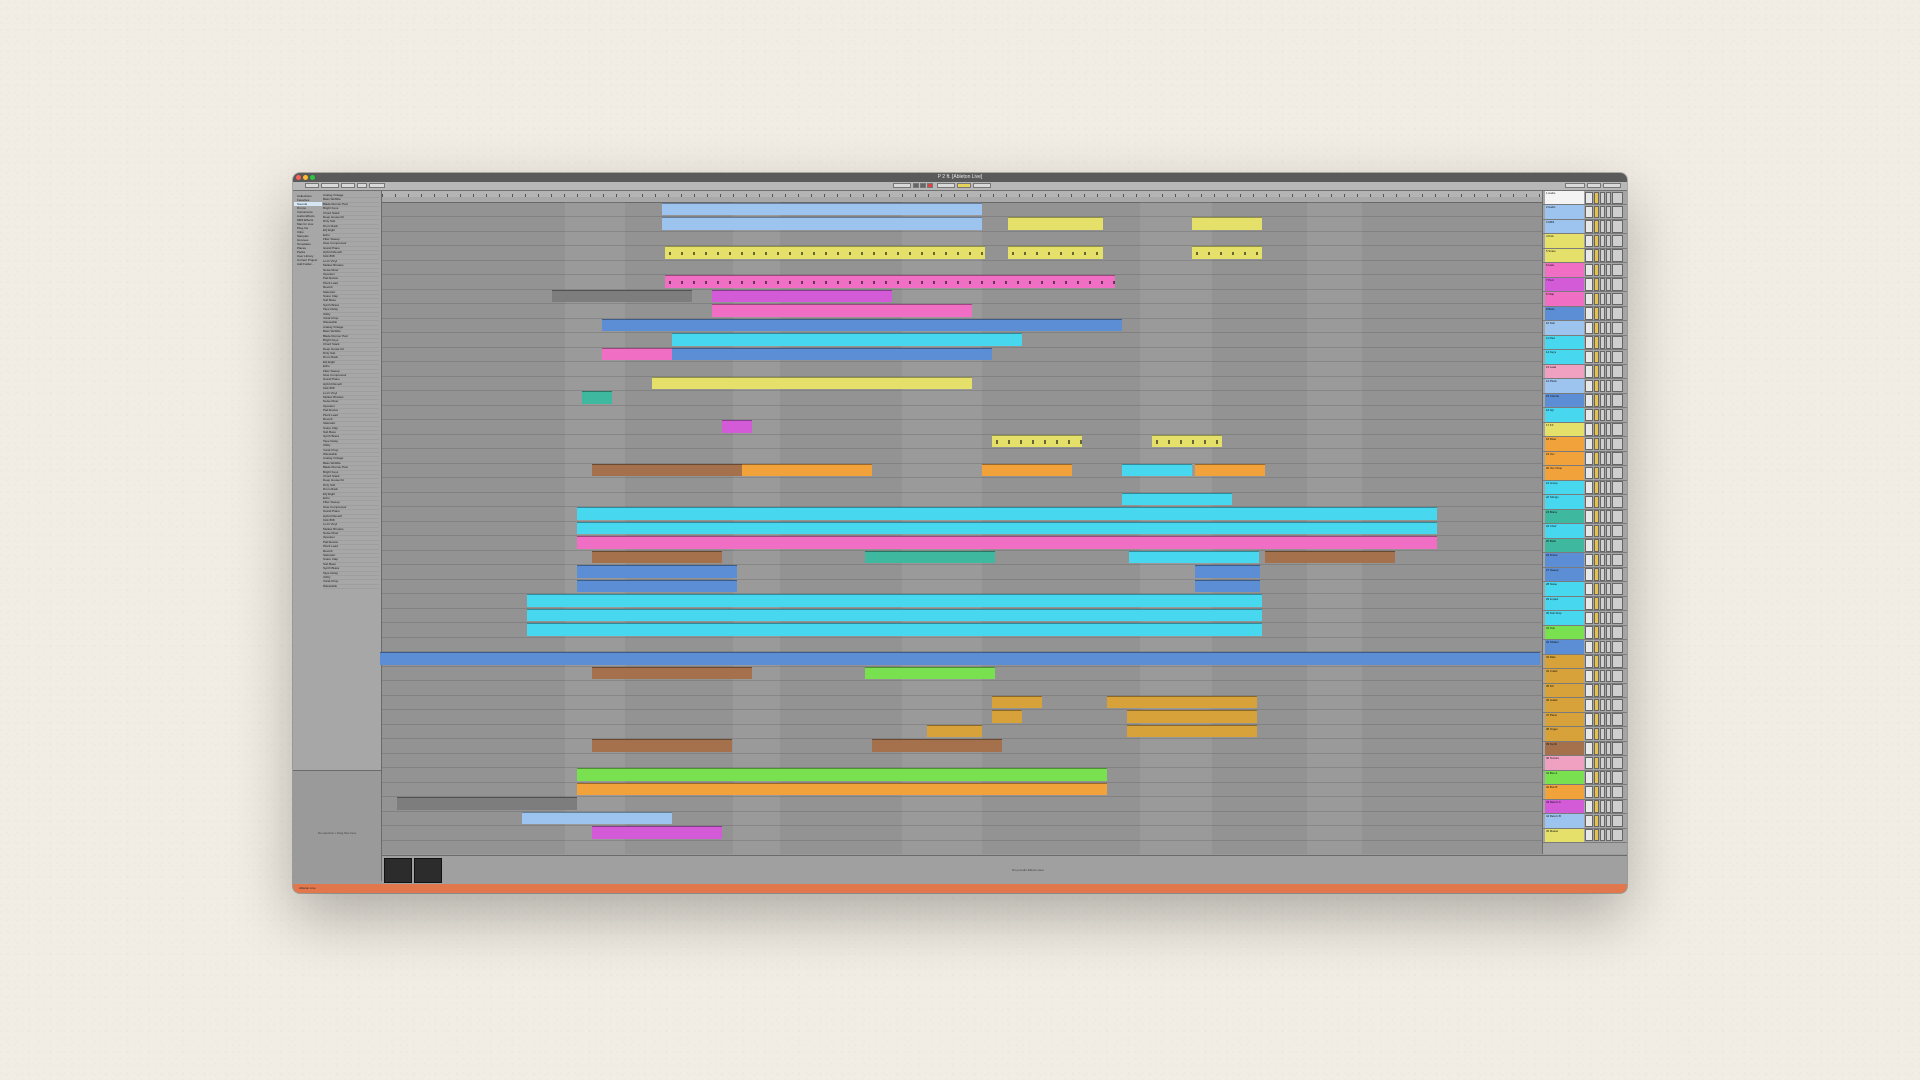  Describe the element at coordinates (1585, 835) in the screenshot. I see `track-header: 45 Master` at that location.